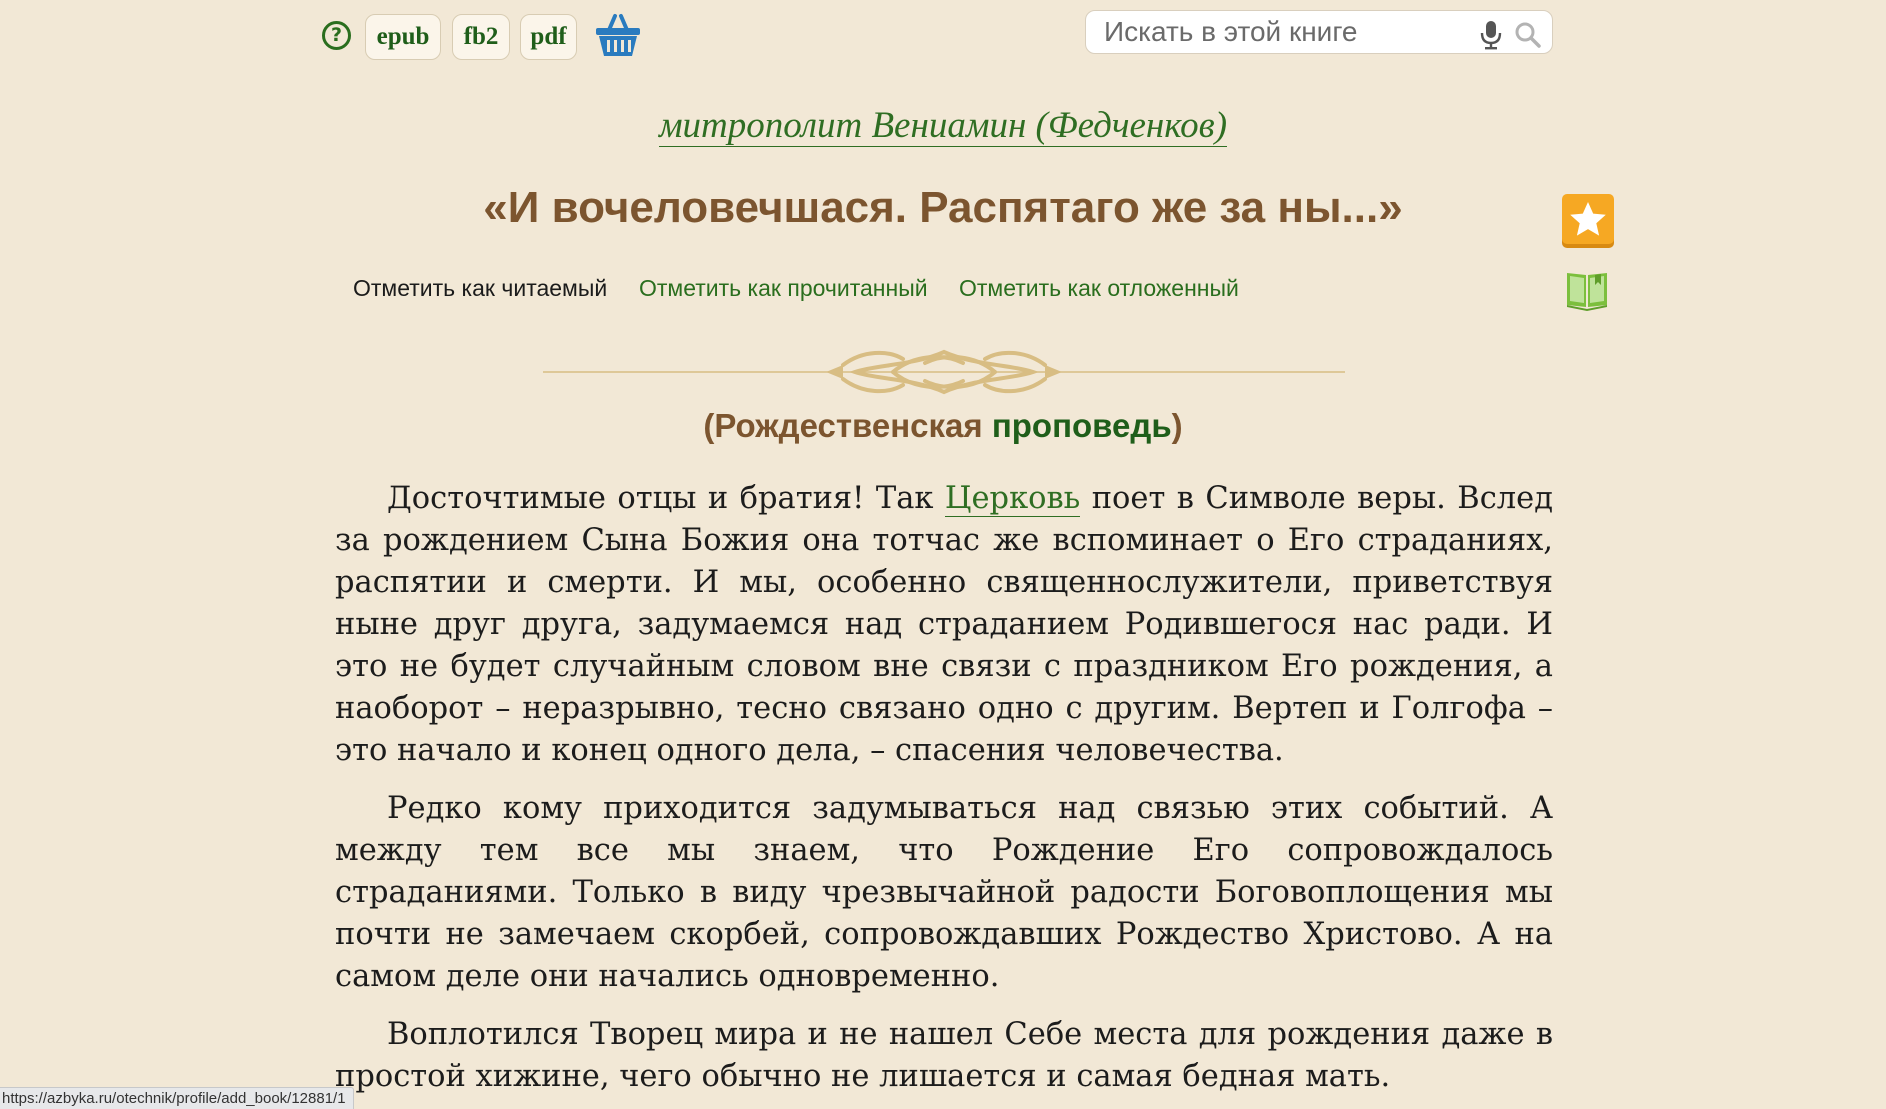  I want to click on section-subtitle: (Рождественская проповедь), so click(943, 426).